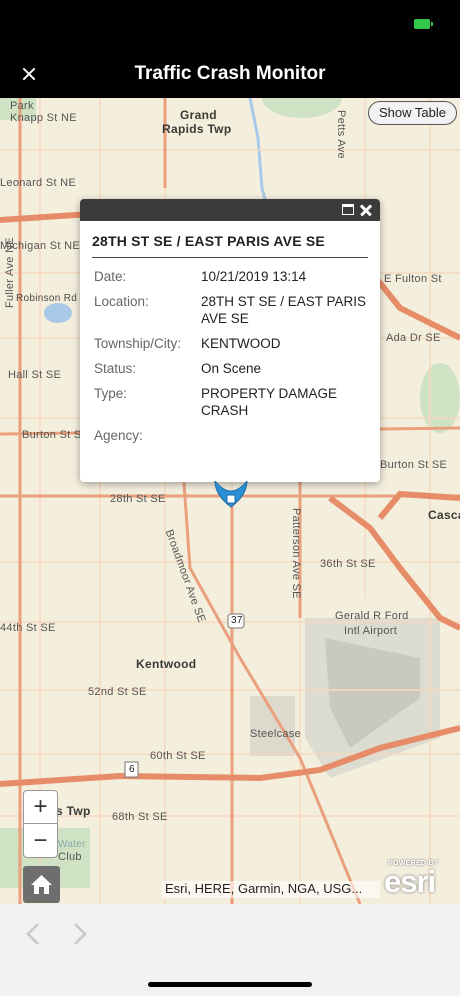  I want to click on field-location: Location: 28TH ST SE / EAST PARIS AVE SE, so click(231, 310).